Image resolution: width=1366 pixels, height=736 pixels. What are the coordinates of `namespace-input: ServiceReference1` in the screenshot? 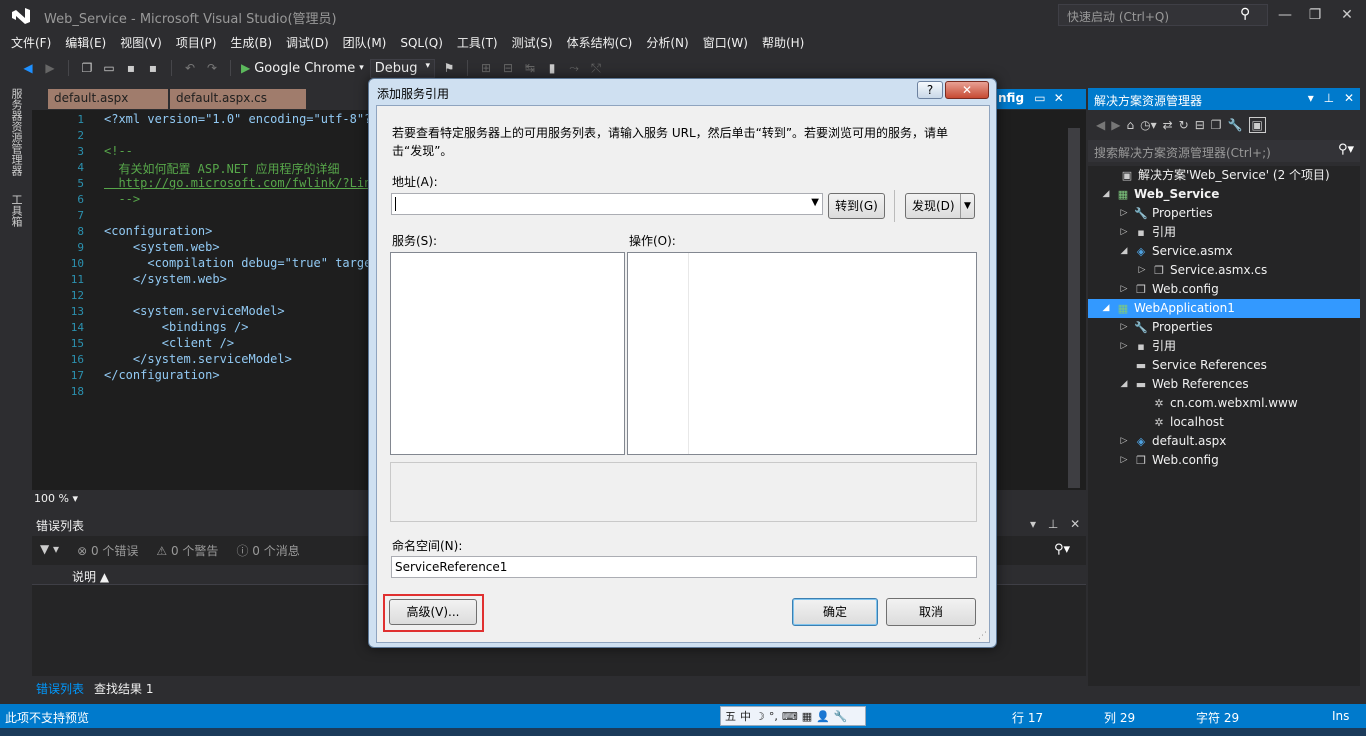 It's located at (684, 567).